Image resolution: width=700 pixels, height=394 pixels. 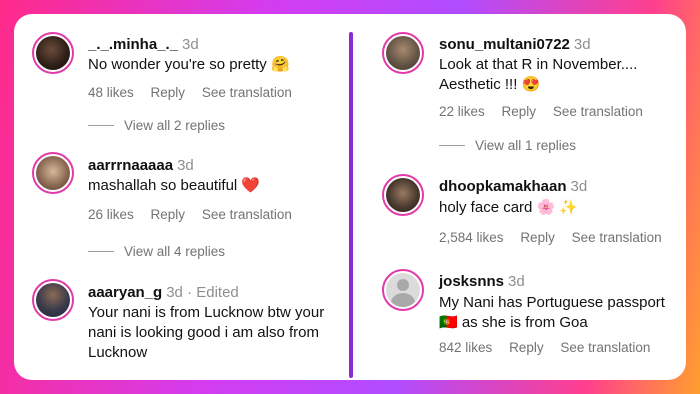 I want to click on comment-actions: 22 likes Reply See translation, so click(x=547, y=111).